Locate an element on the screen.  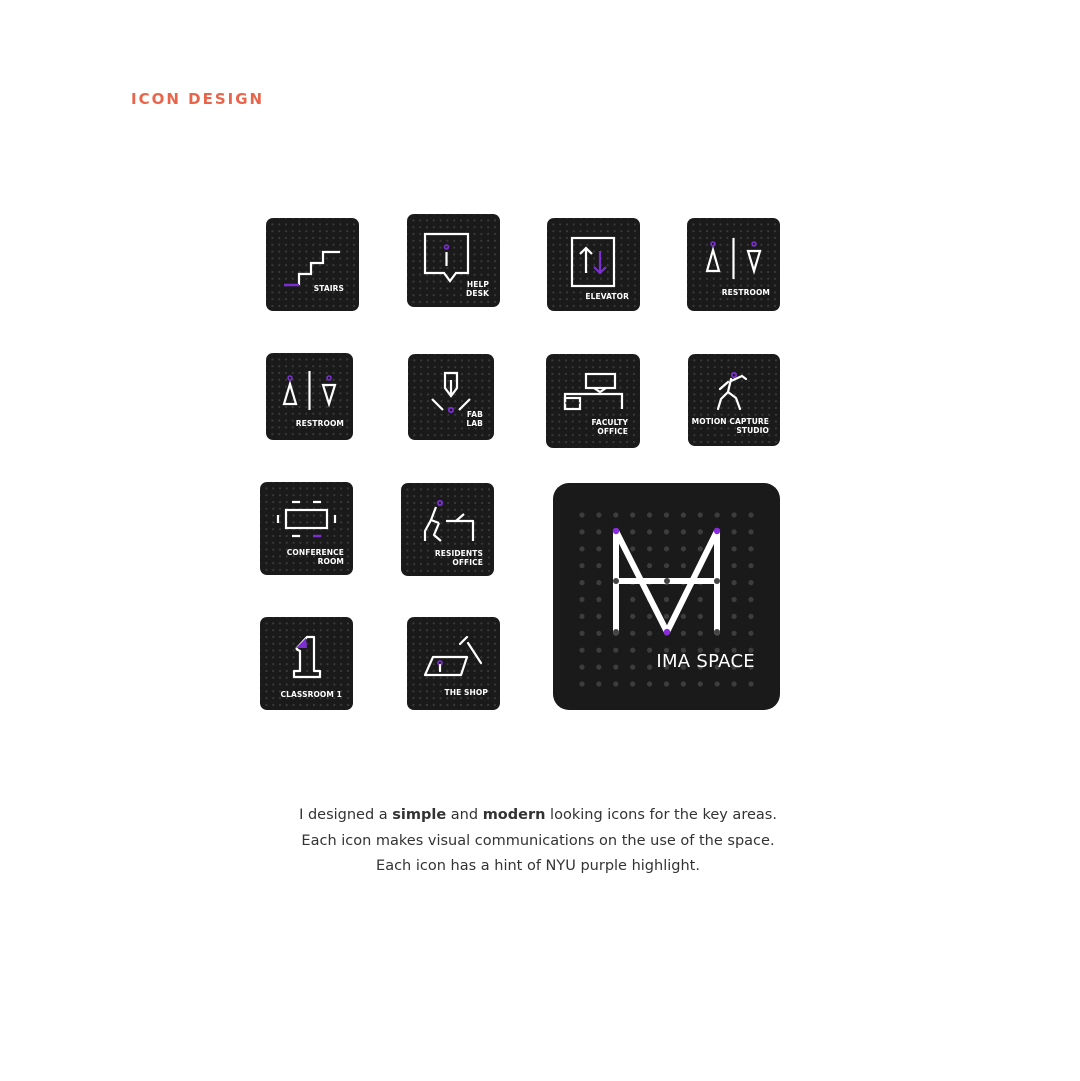
tile-label: ELEVATOR is located at coordinates (607, 296).